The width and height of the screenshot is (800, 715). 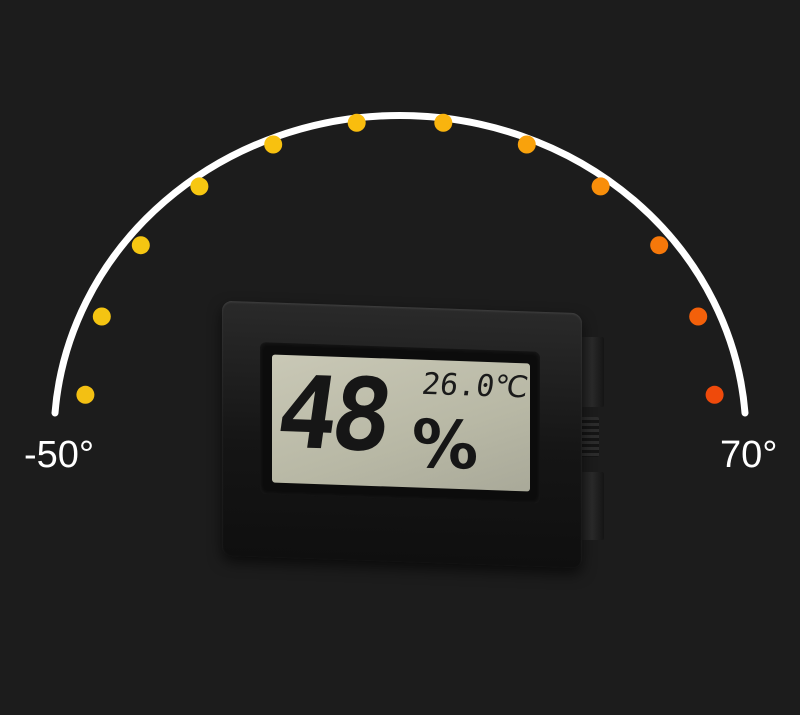 What do you see at coordinates (749, 455) in the screenshot?
I see `scale-max-label: 70°` at bounding box center [749, 455].